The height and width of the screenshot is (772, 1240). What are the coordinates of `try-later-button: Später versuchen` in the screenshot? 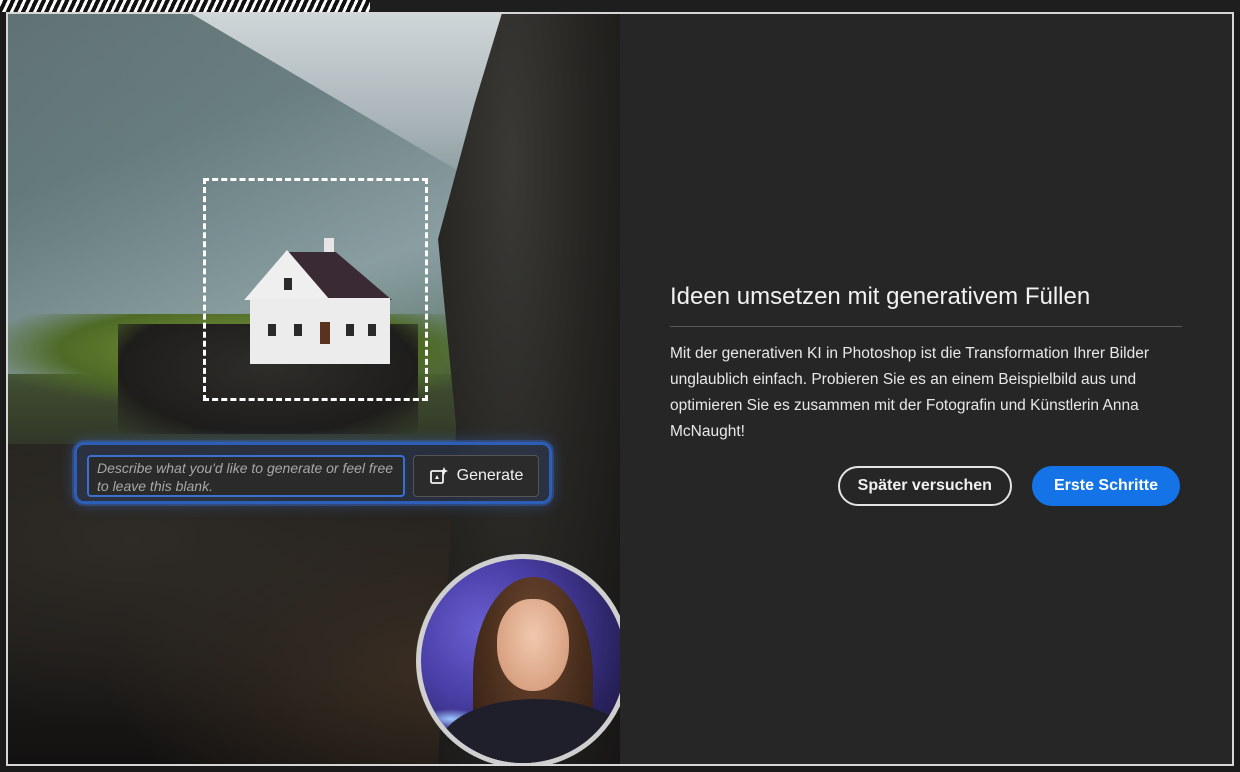 It's located at (924, 486).